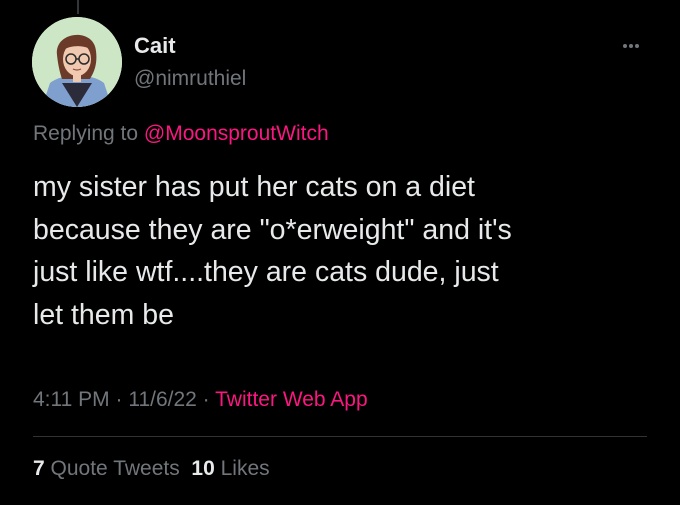 The height and width of the screenshot is (505, 680). I want to click on tweet-metadata: 4:11 PM · 11/6/22 · Twitter Web App, so click(200, 400).